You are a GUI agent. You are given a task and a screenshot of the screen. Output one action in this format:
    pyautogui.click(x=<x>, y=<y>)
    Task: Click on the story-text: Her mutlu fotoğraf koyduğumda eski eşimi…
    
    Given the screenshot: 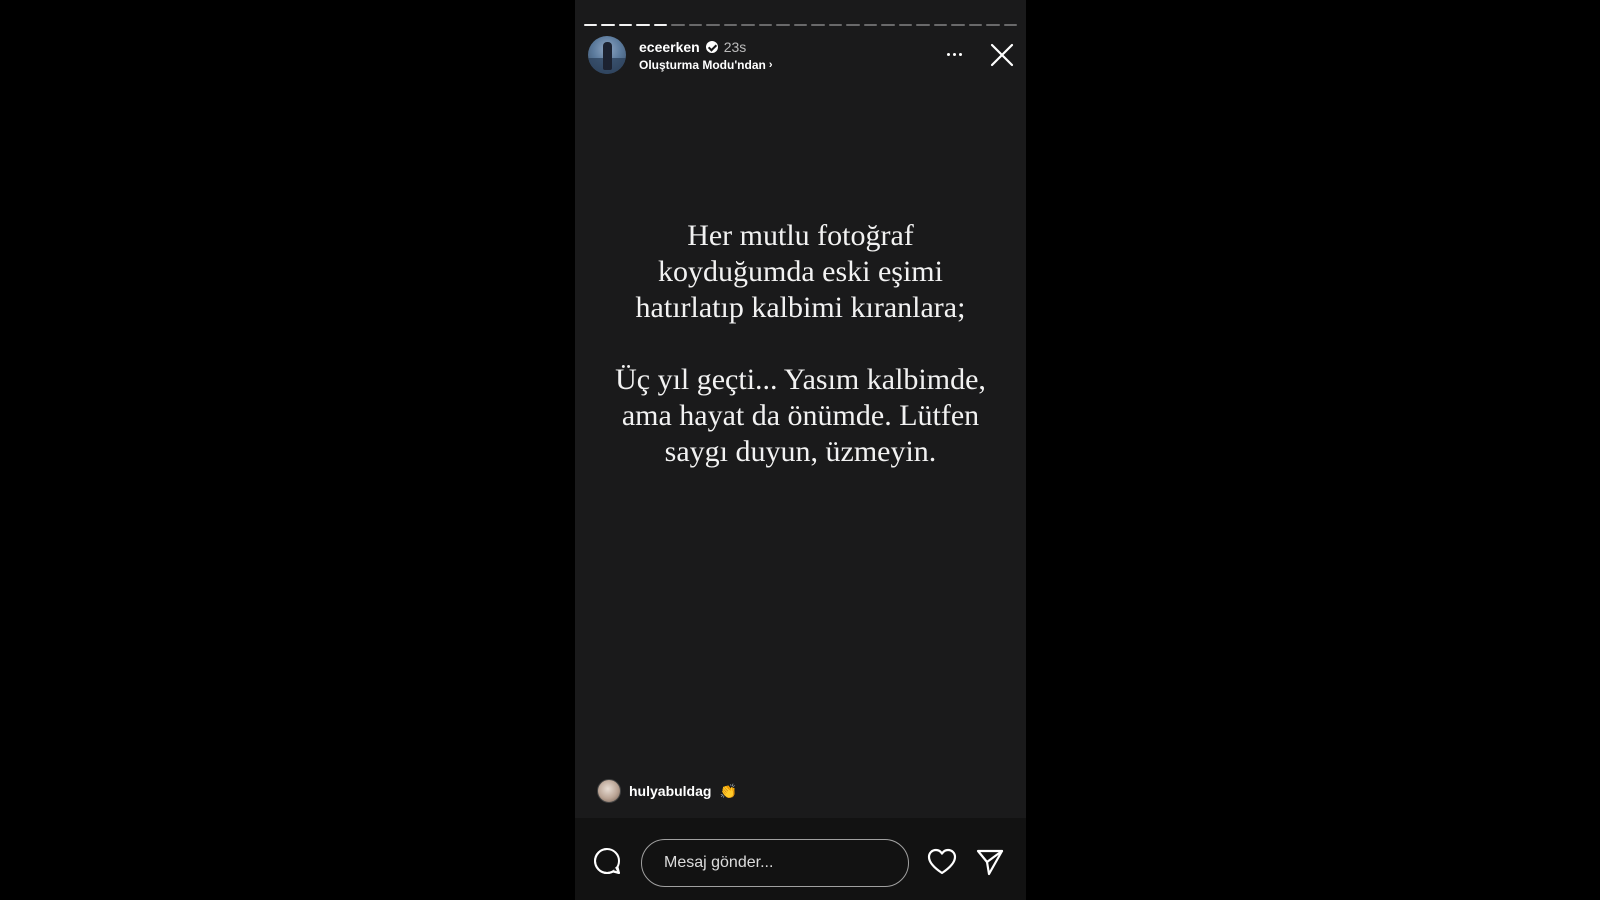 What is the action you would take?
    pyautogui.click(x=800, y=344)
    